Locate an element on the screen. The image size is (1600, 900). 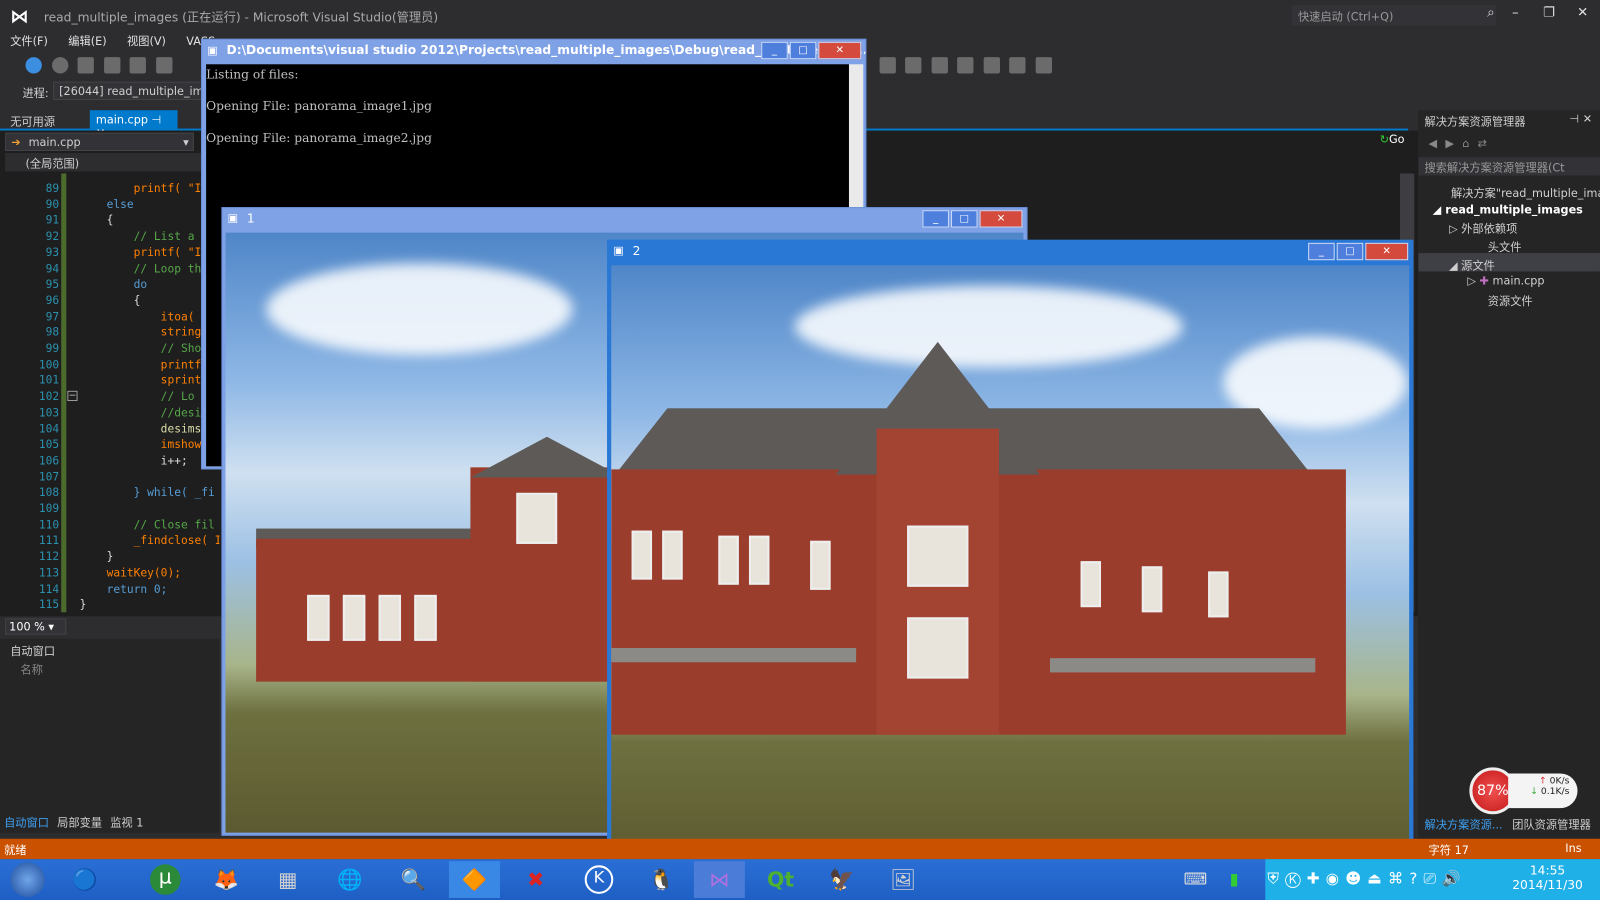
step-over-icon is located at coordinates (965, 65).